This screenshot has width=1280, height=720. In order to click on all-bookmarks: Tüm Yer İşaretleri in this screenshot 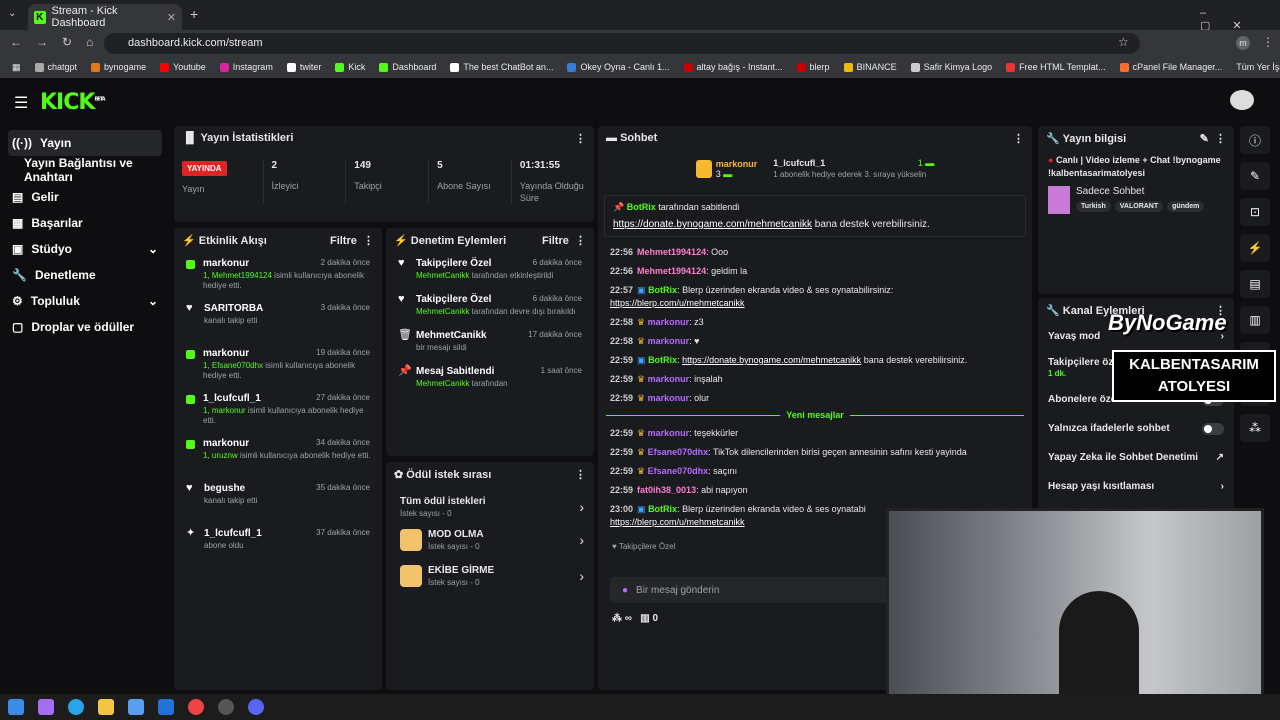, I will do `click(1258, 67)`.